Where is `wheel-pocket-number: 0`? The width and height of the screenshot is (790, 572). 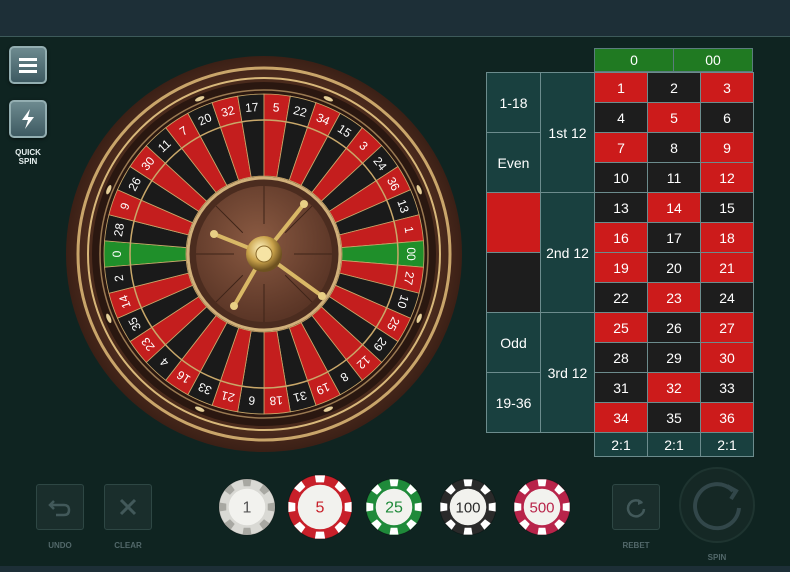
wheel-pocket-number: 0 is located at coordinates (117, 253).